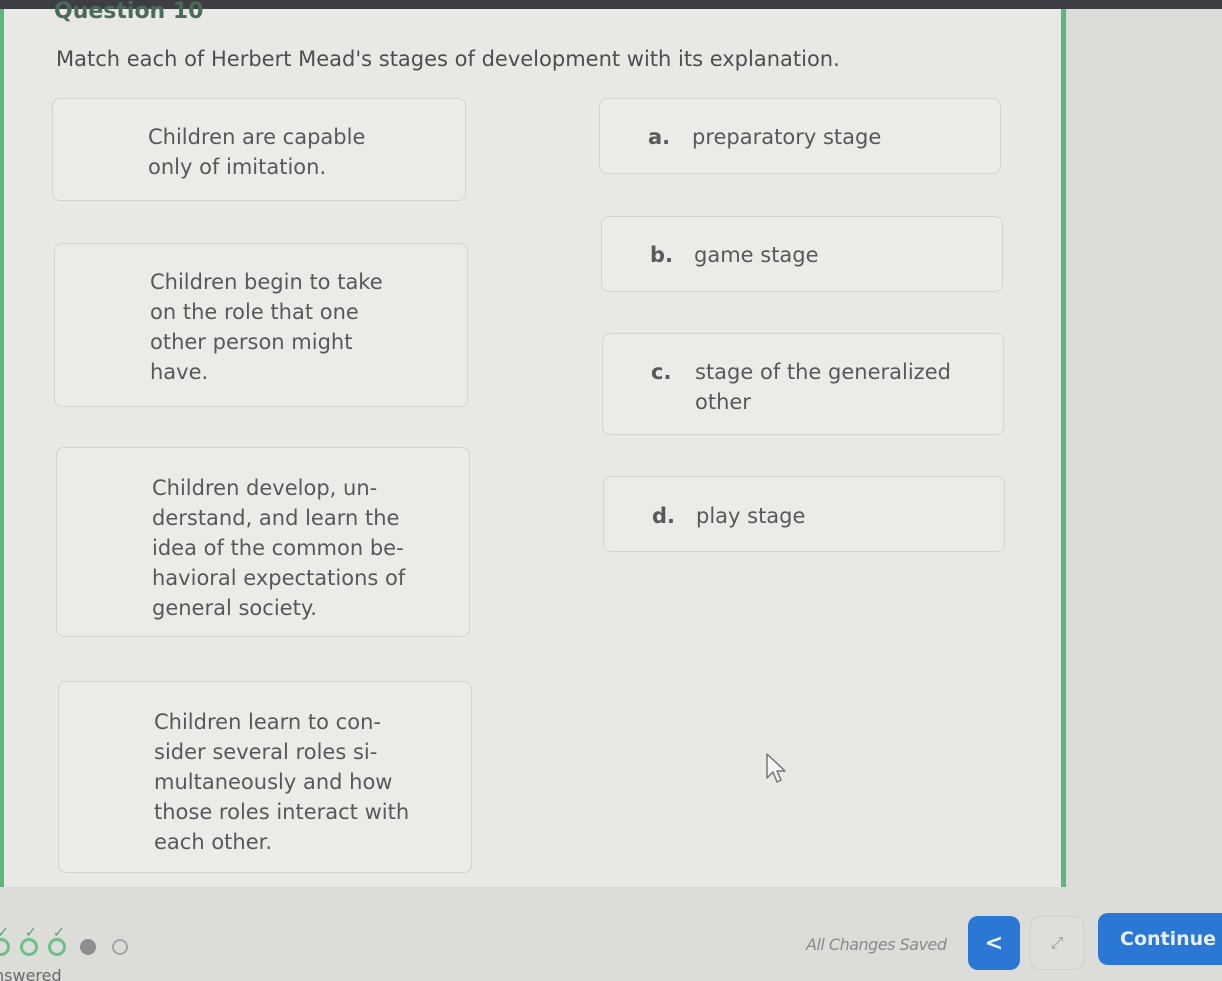  What do you see at coordinates (120, 947) in the screenshot?
I see `progress-dot-unanswered` at bounding box center [120, 947].